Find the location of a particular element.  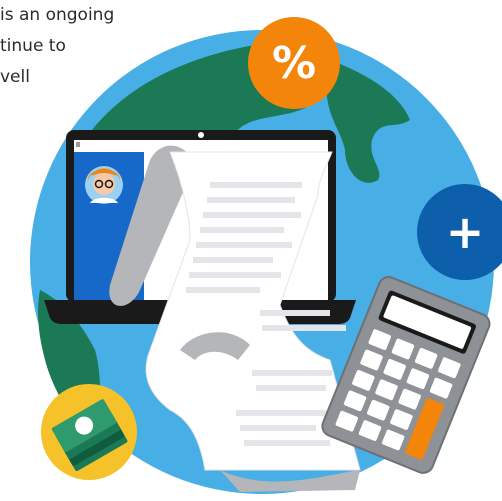

money-badge is located at coordinates (89, 432).